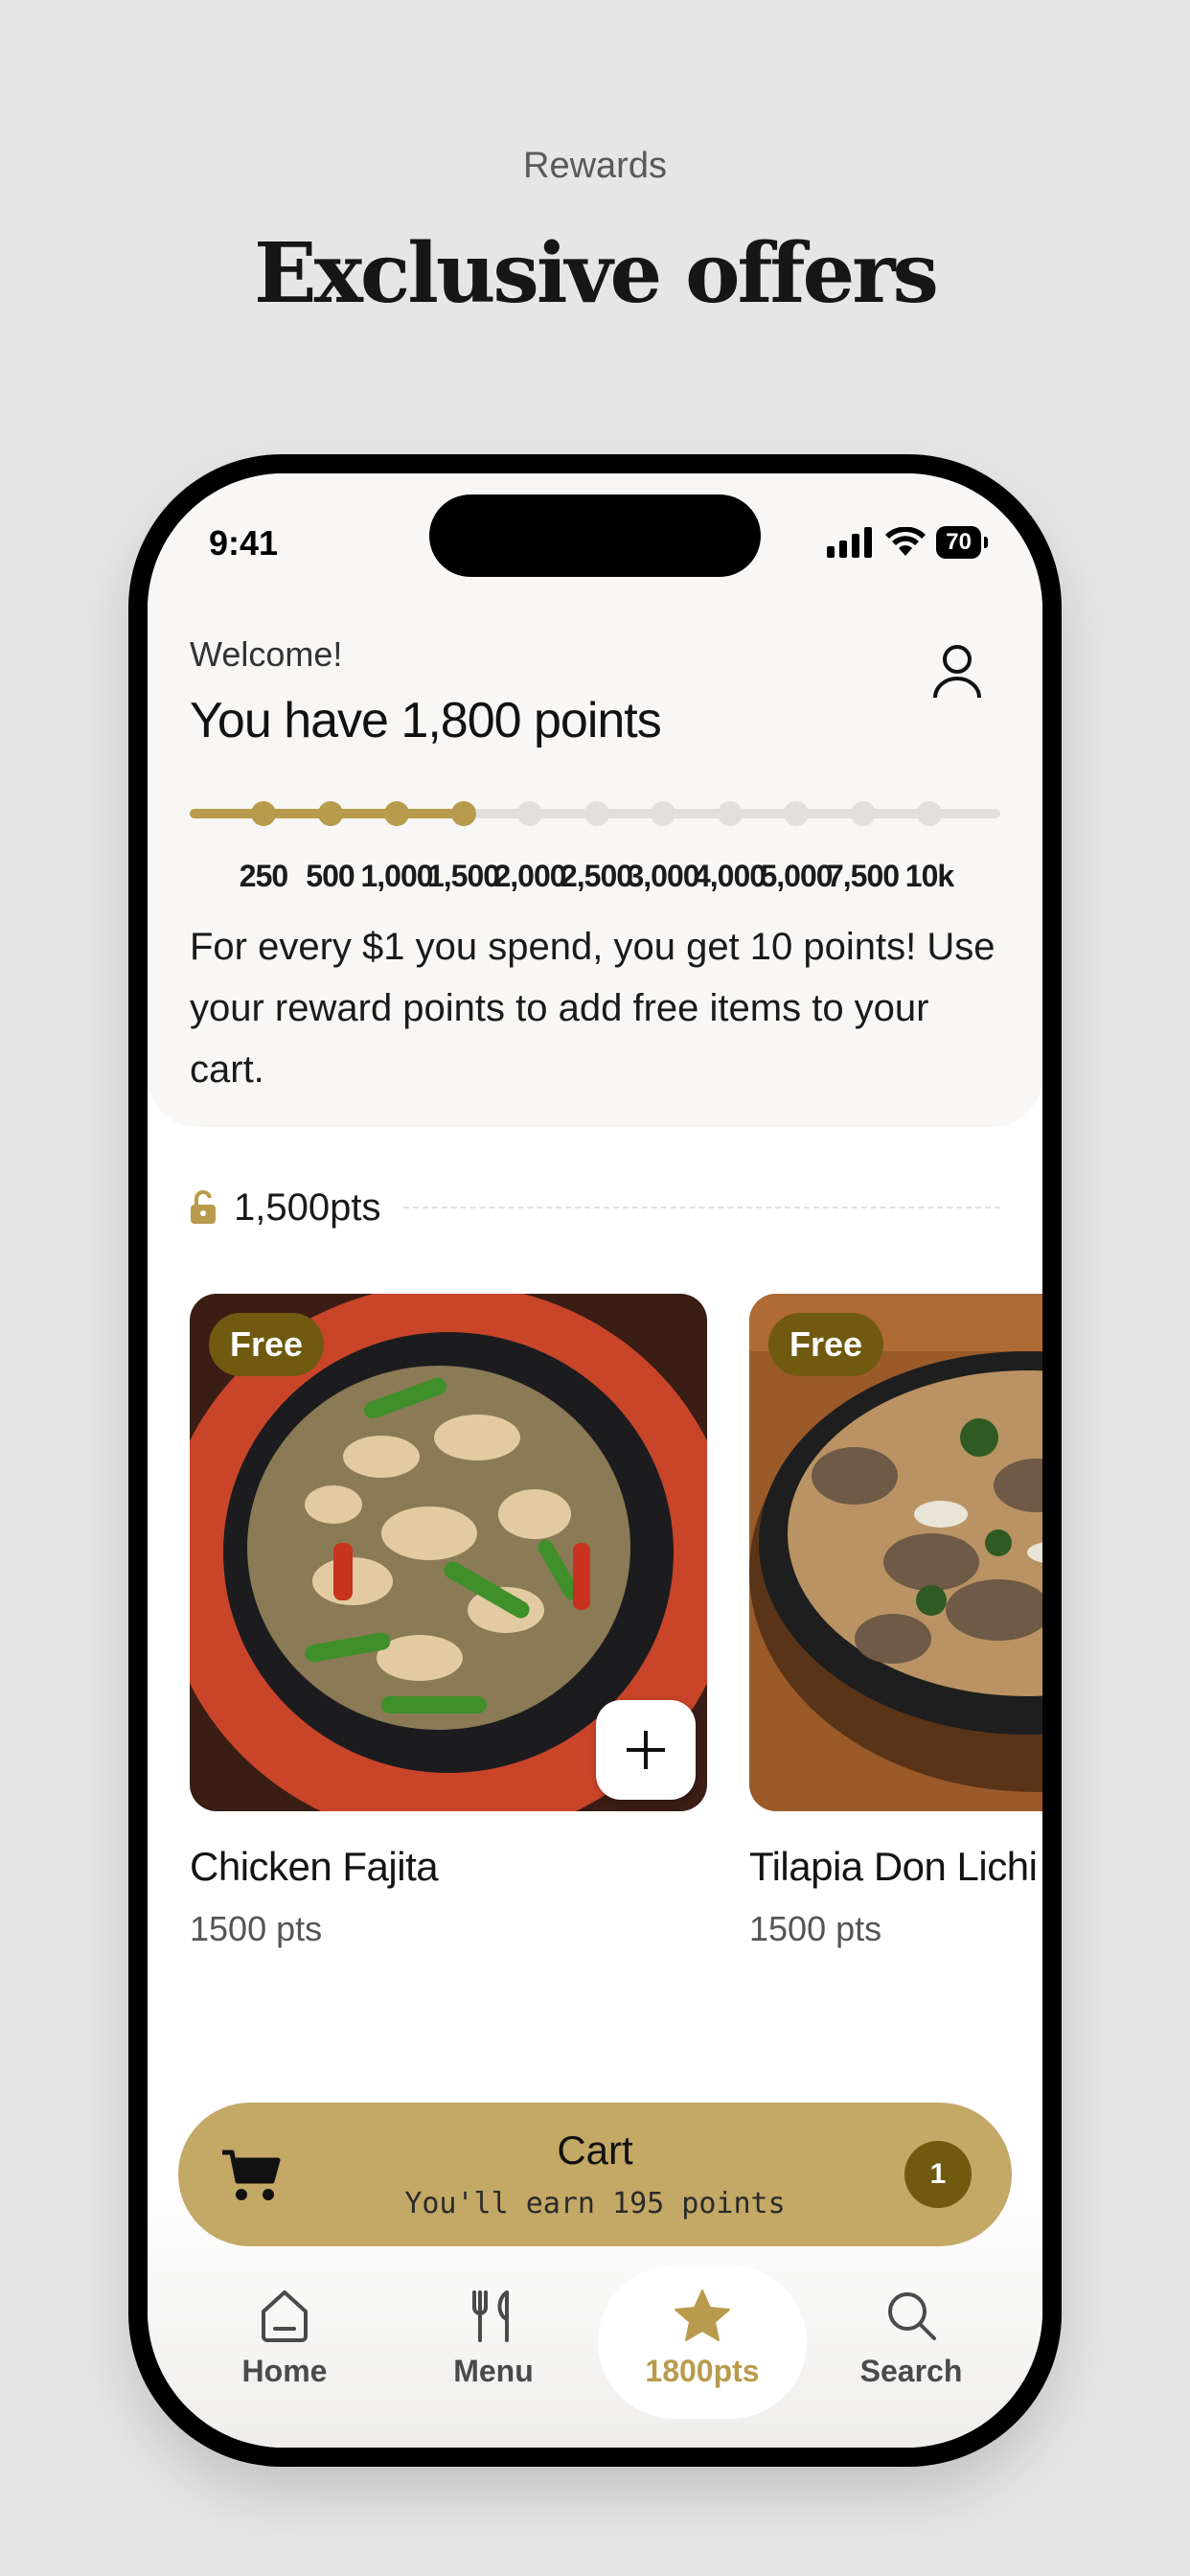  I want to click on reward-image-chicken-fajita: Free, so click(449, 1552).